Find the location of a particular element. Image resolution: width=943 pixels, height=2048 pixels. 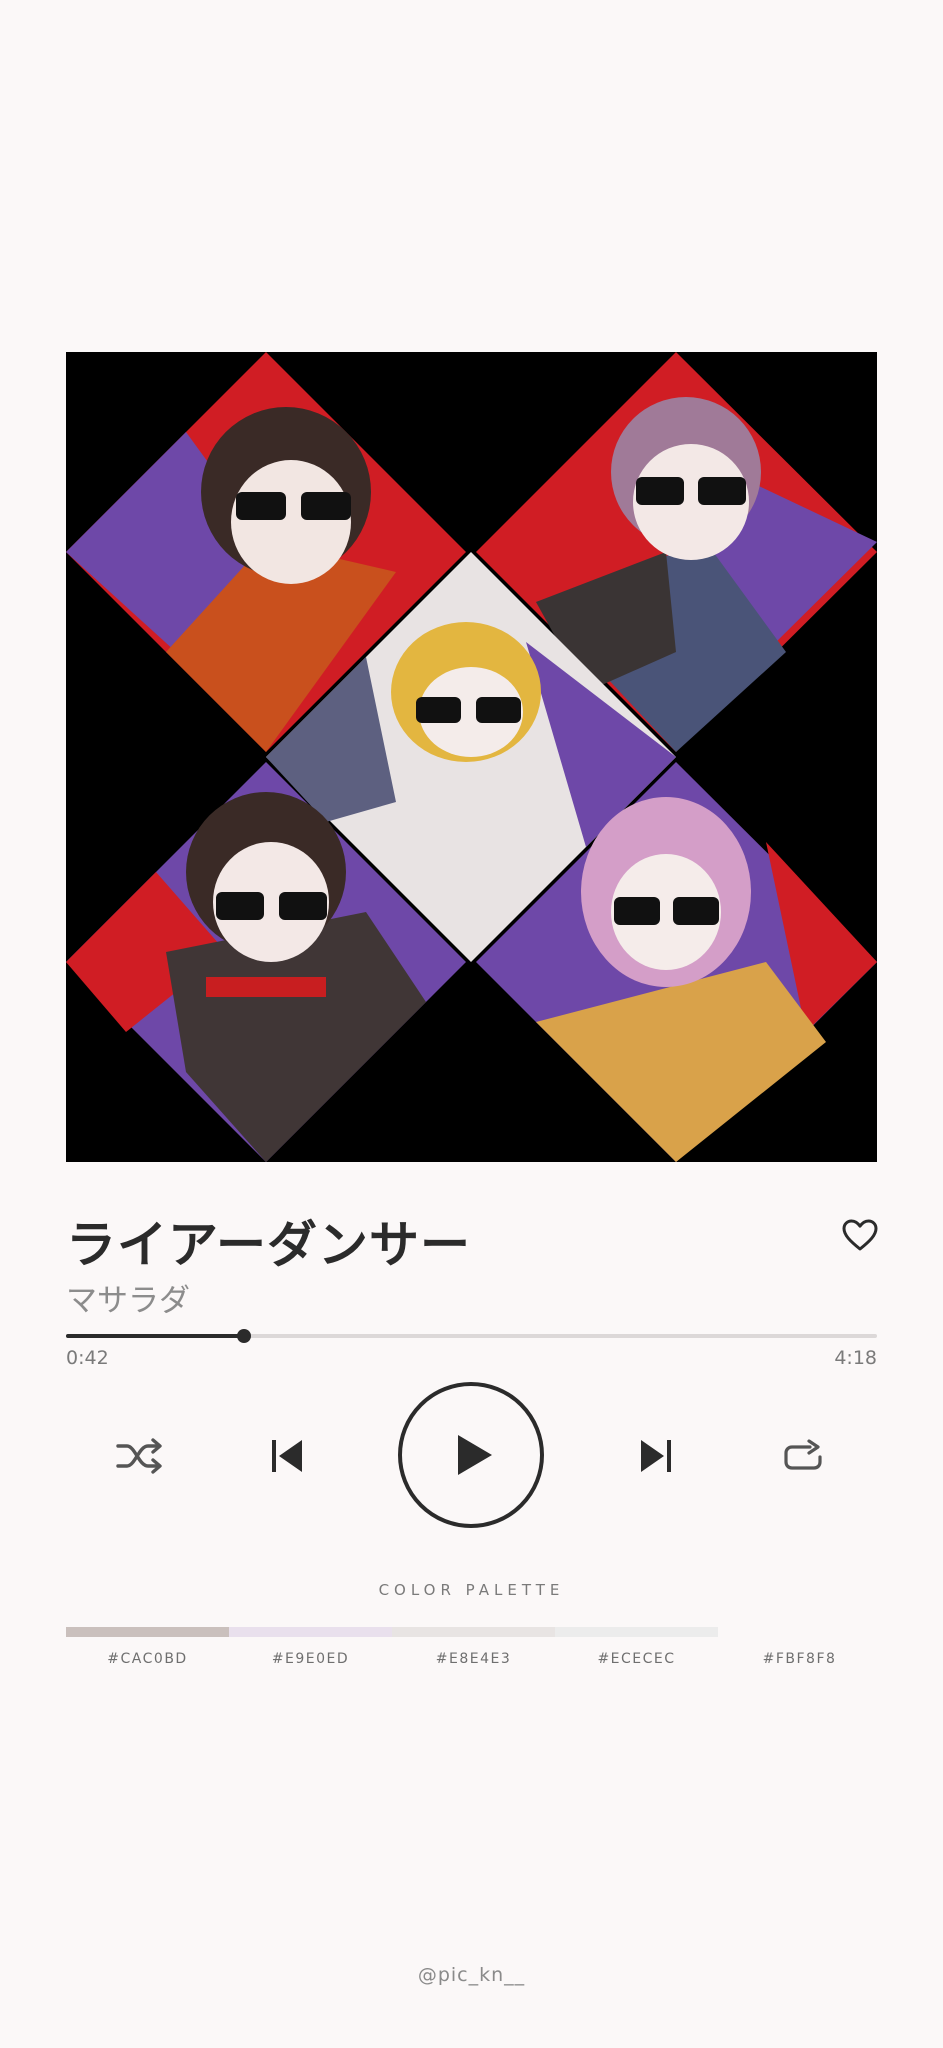

palette-swatch: #CAC0BD is located at coordinates (147, 1647).